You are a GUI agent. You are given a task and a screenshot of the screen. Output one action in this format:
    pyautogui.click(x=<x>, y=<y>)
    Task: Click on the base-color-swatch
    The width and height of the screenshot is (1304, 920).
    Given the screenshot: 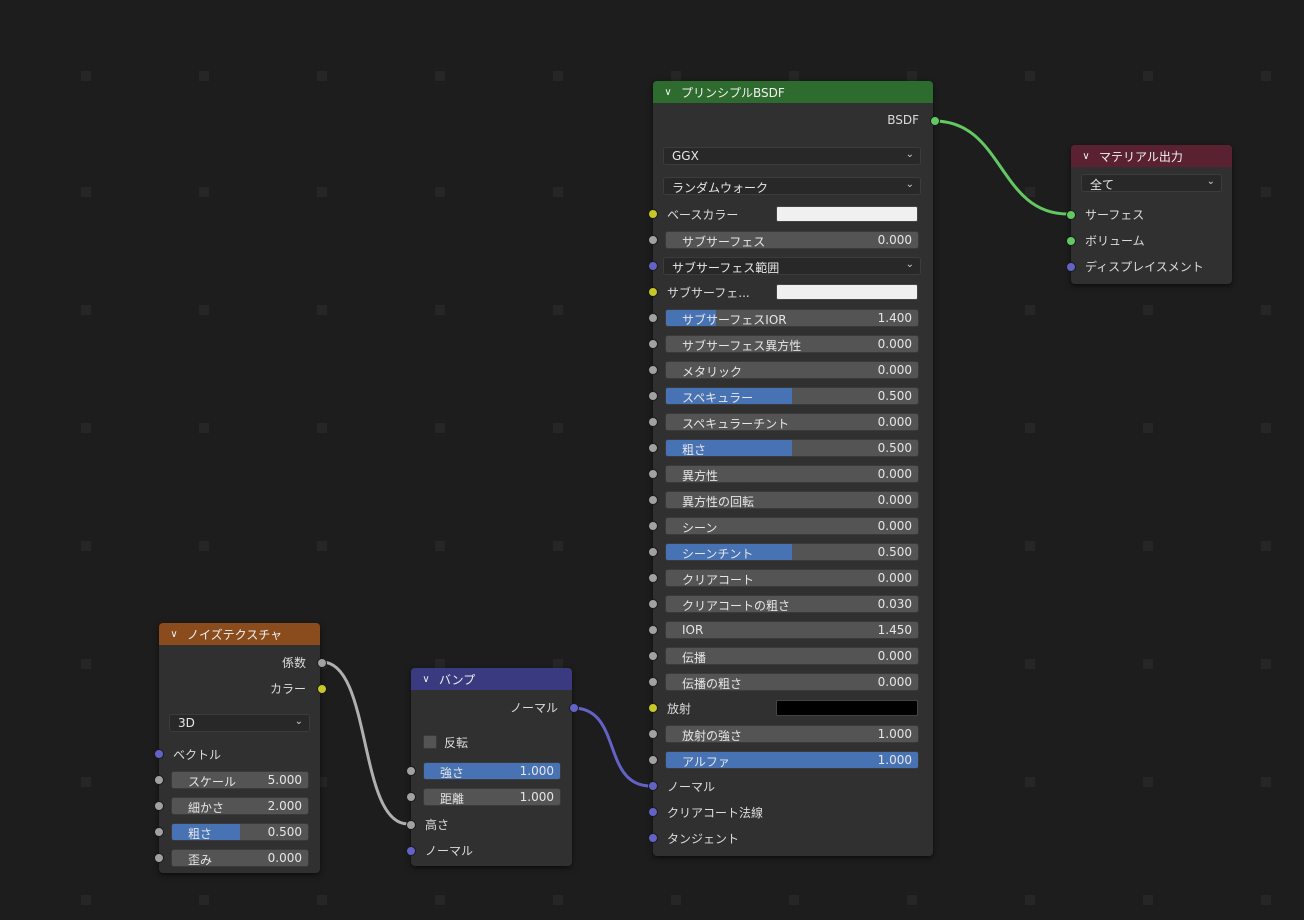 What is the action you would take?
    pyautogui.click(x=847, y=214)
    